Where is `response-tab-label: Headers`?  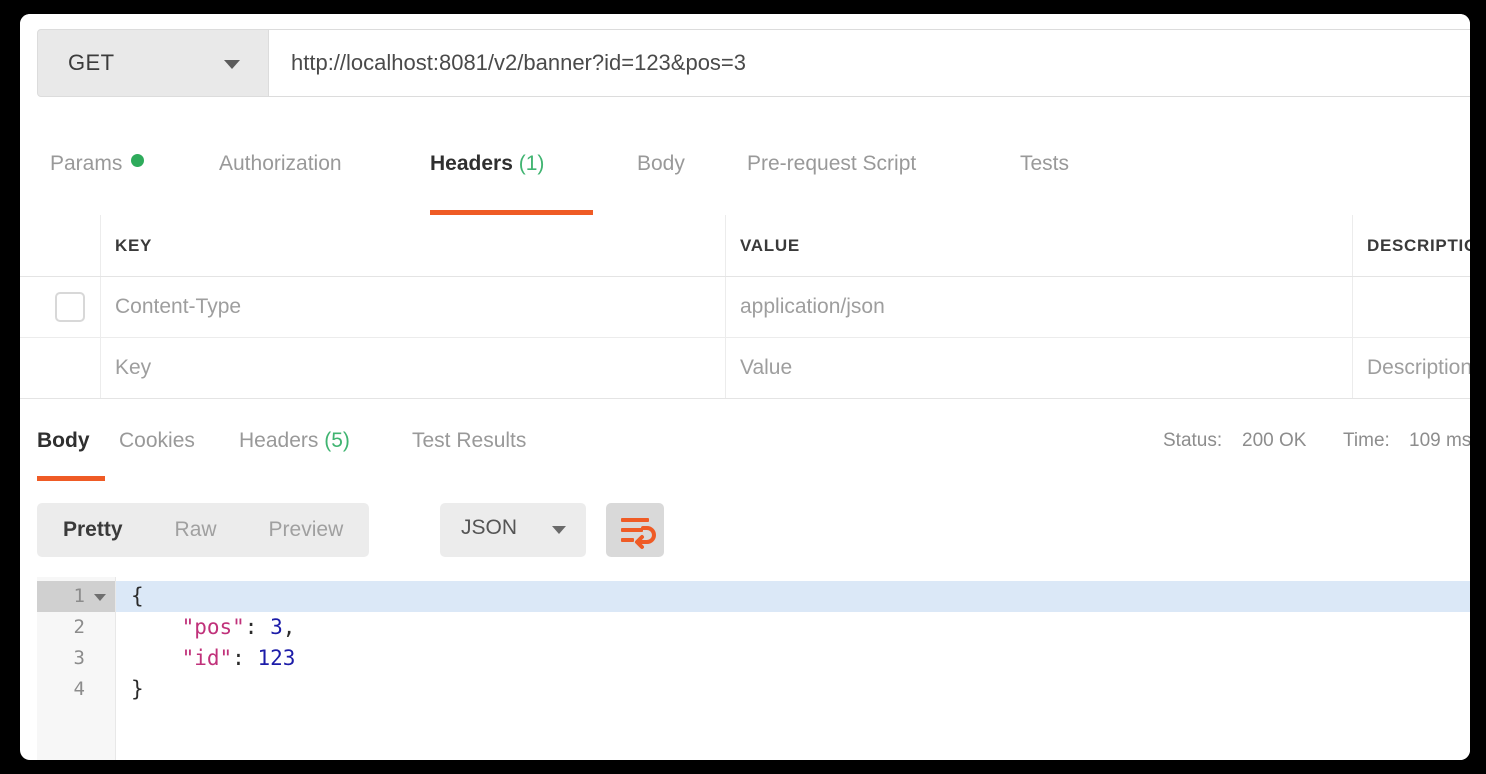 response-tab-label: Headers is located at coordinates (279, 440).